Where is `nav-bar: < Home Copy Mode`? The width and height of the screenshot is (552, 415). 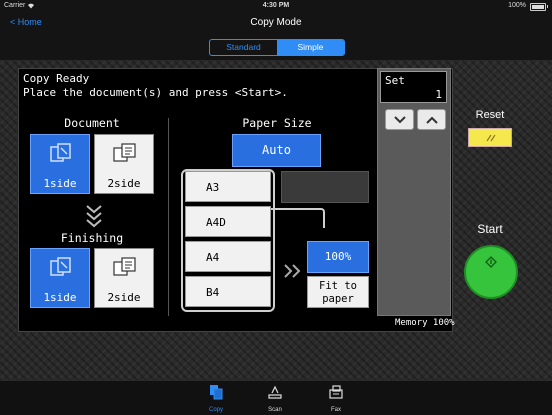
nav-bar: < Home Copy Mode is located at coordinates (276, 23).